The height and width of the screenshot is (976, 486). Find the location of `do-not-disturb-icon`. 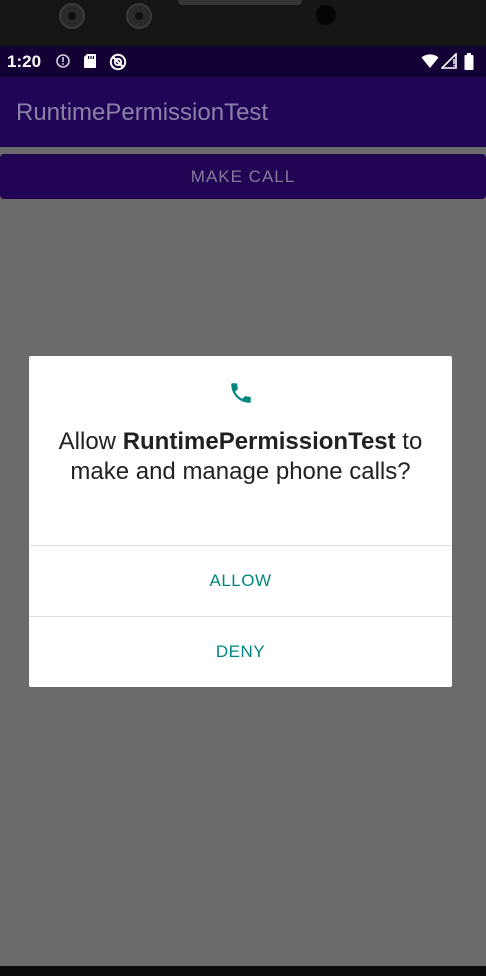

do-not-disturb-icon is located at coordinates (118, 62).